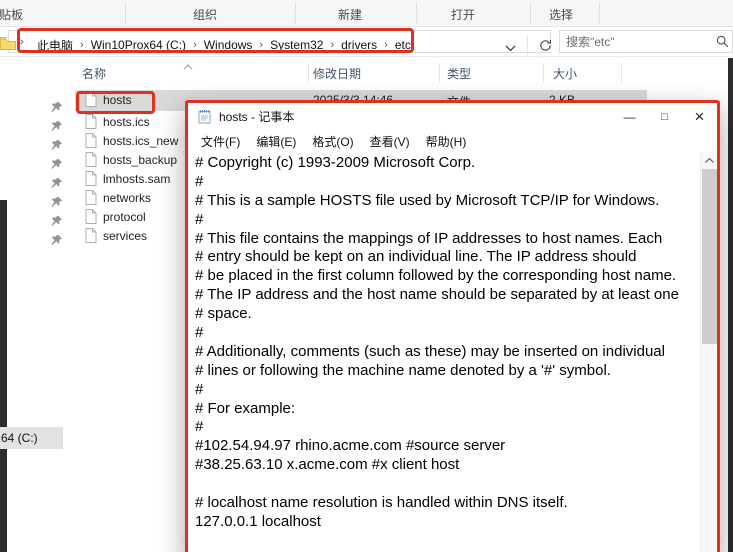 This screenshot has width=733, height=552. Describe the element at coordinates (565, 73) in the screenshot. I see `column-header-size: 大小` at that location.